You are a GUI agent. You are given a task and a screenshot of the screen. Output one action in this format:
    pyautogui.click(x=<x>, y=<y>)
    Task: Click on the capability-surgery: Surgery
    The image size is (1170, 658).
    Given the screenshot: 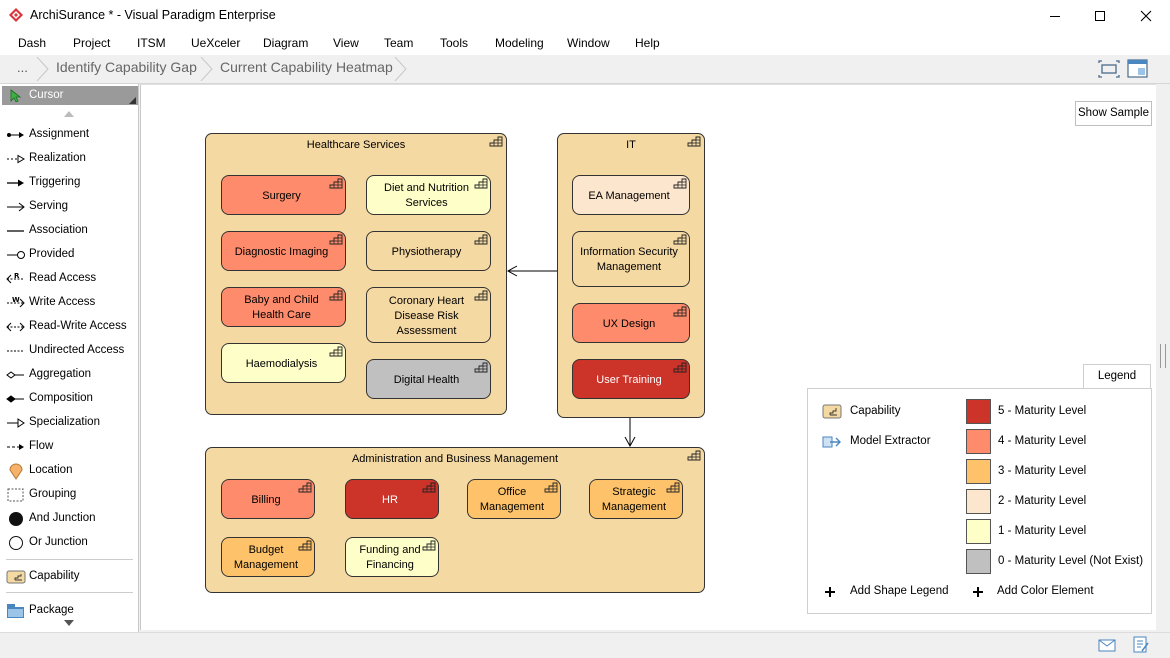 What is the action you would take?
    pyautogui.click(x=283, y=195)
    